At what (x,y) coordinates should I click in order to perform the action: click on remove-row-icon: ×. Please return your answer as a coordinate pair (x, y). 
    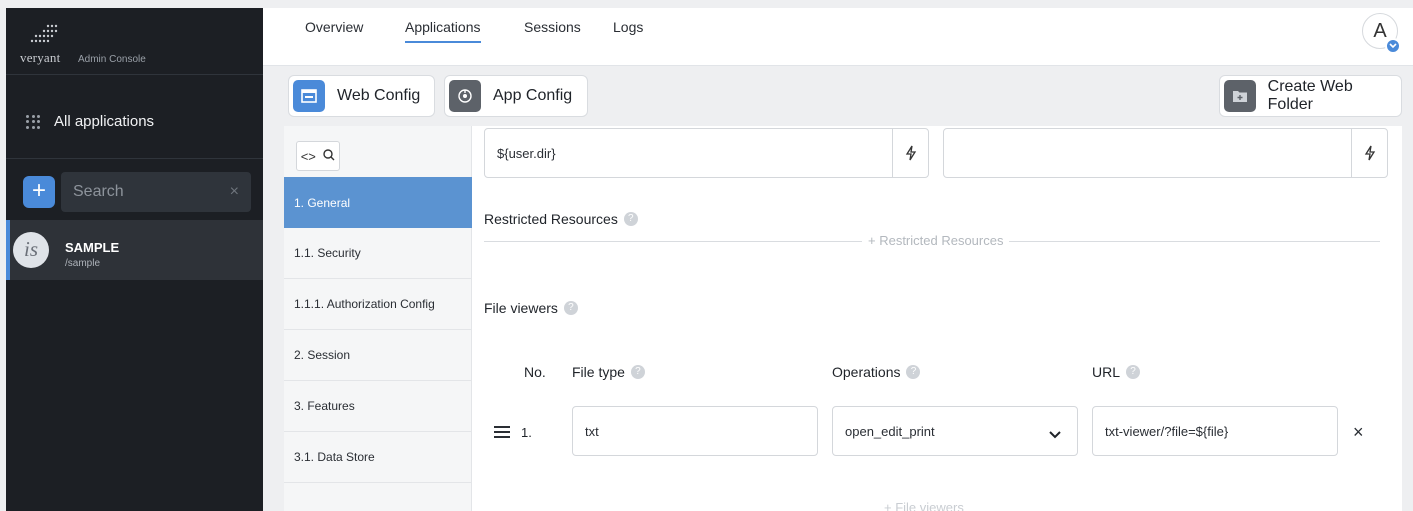
    Looking at the image, I should click on (1358, 432).